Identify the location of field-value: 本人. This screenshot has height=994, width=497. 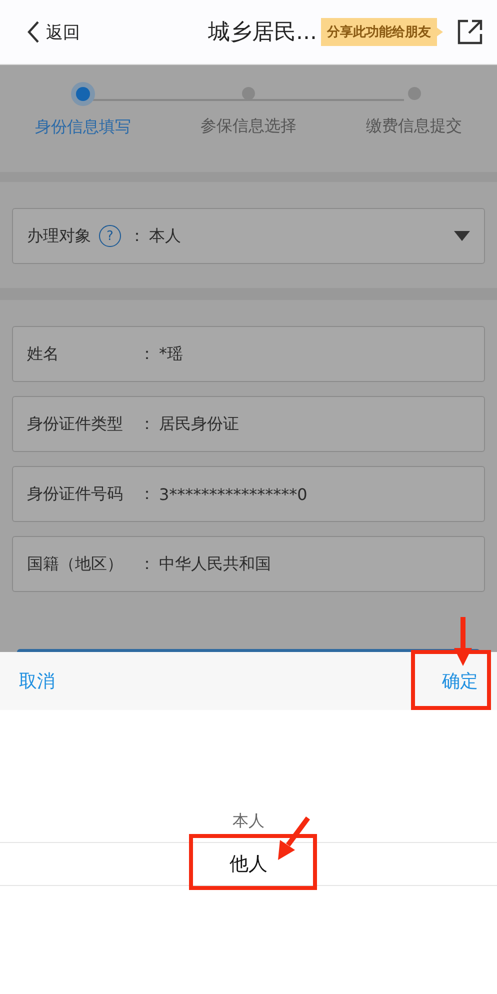
(165, 236).